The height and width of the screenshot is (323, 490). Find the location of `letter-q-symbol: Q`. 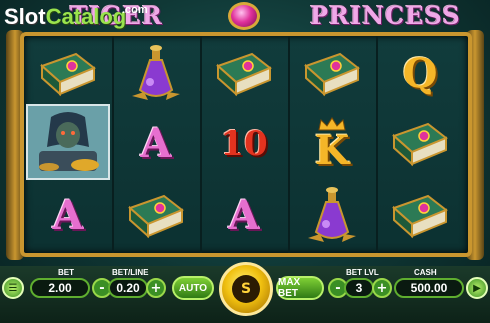

letter-q-symbol: Q is located at coordinates (420, 73).